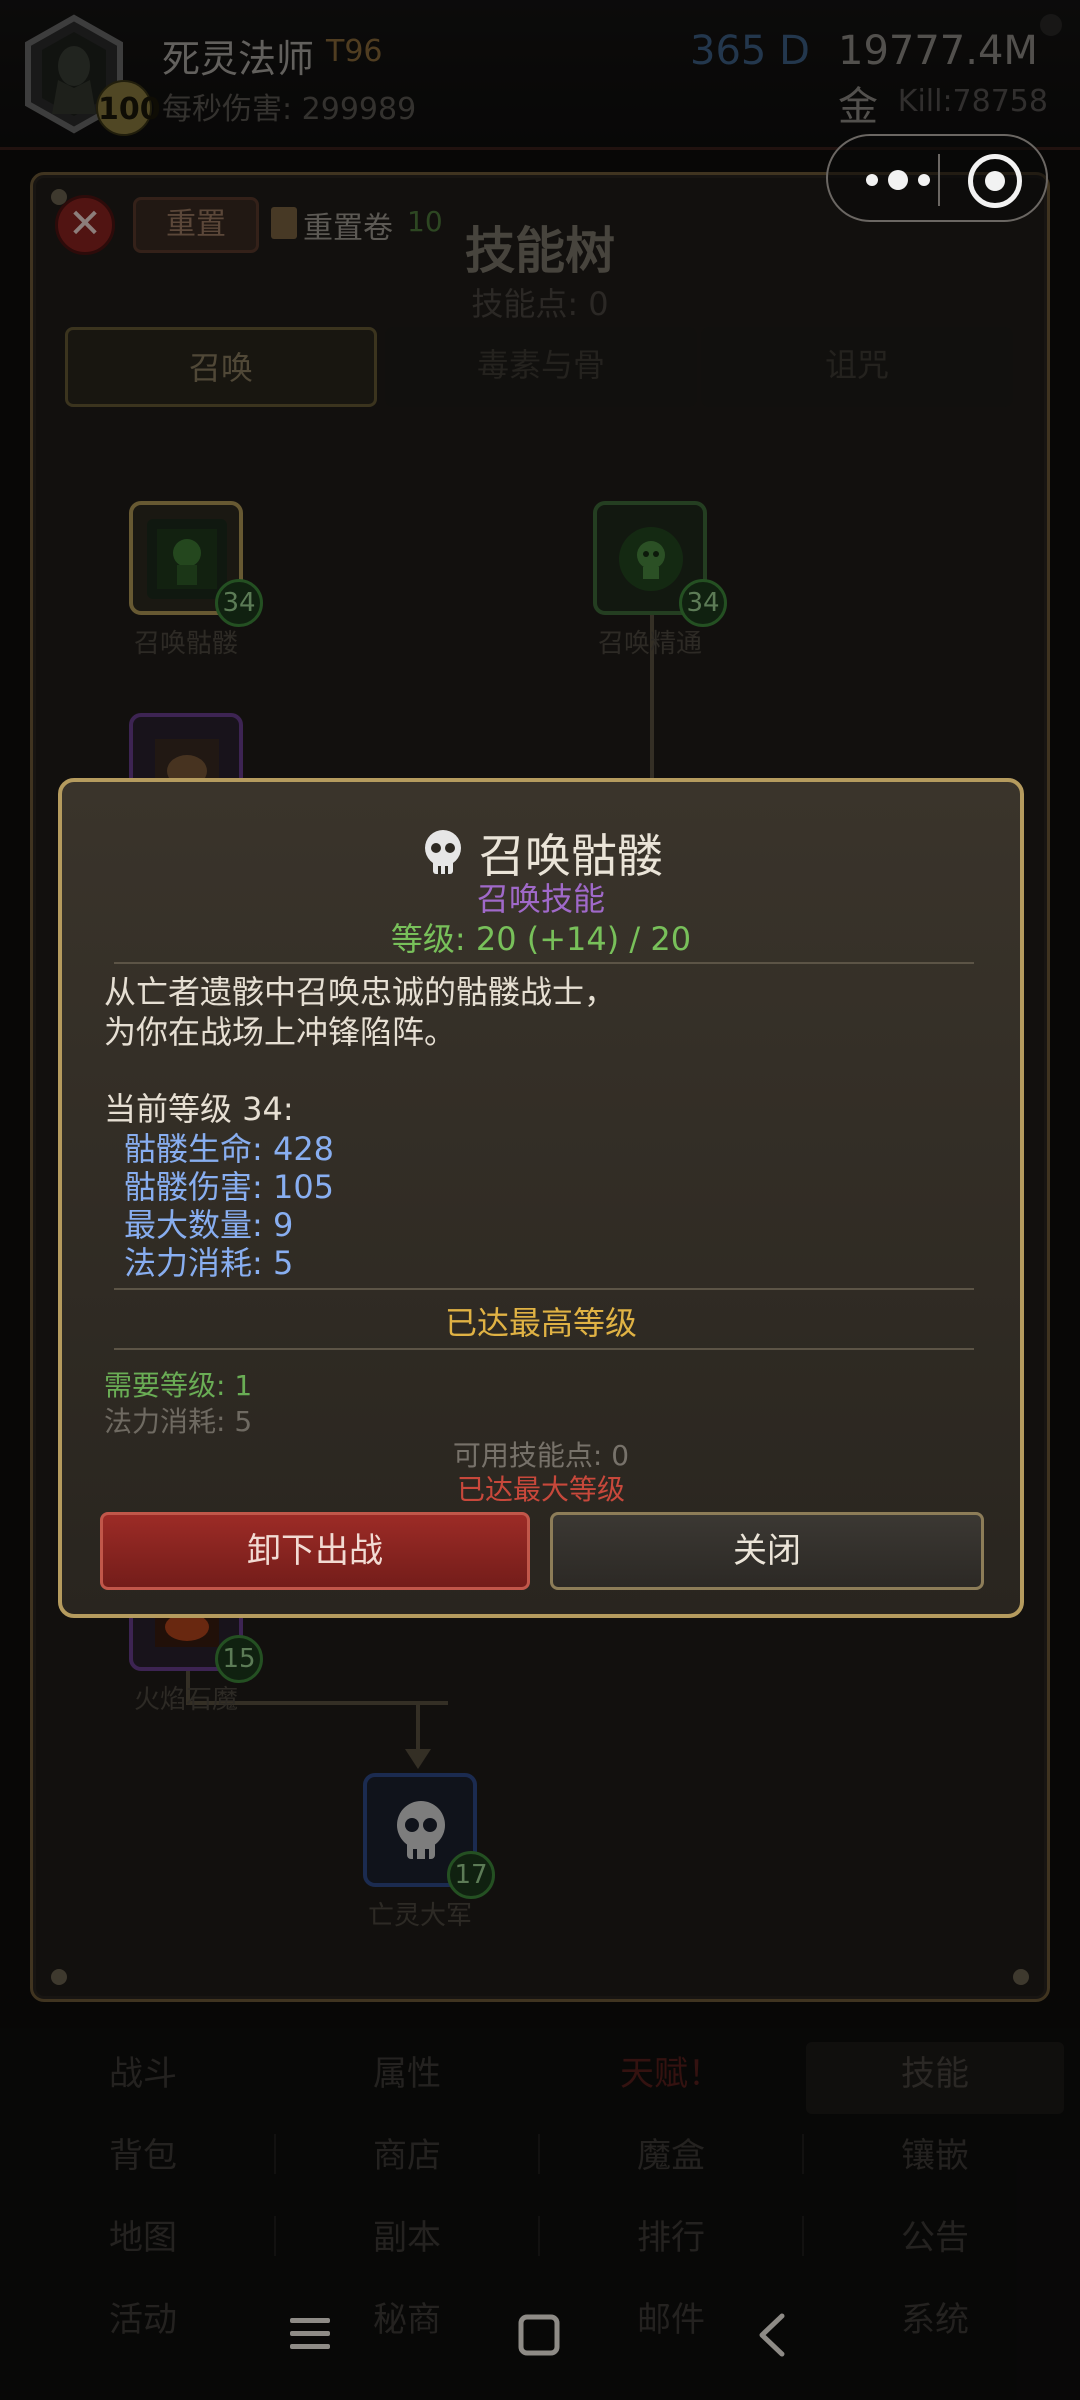 The width and height of the screenshot is (1080, 2400). Describe the element at coordinates (935, 2156) in the screenshot. I see `menu-inlay: 镶嵌` at that location.